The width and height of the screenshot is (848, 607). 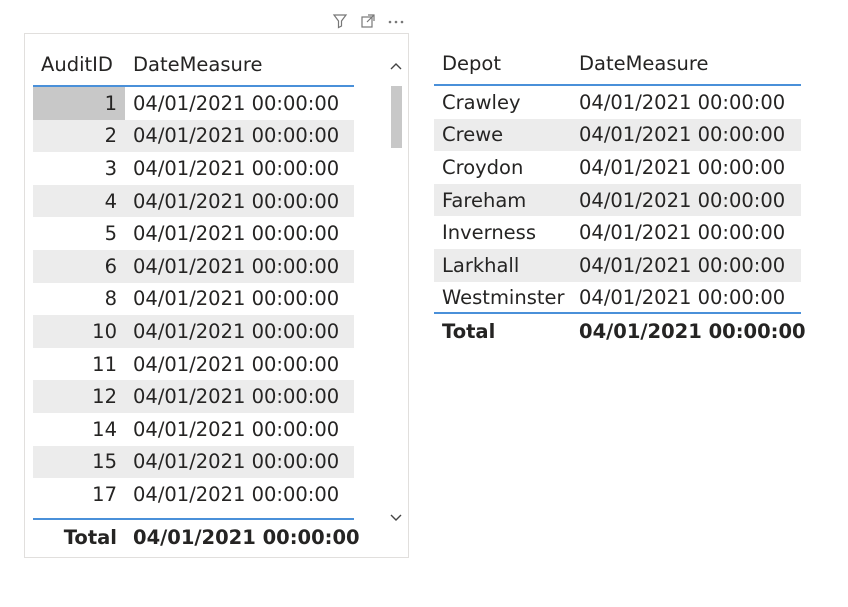 What do you see at coordinates (79, 396) in the screenshot?
I see `auditid-cell: 12` at bounding box center [79, 396].